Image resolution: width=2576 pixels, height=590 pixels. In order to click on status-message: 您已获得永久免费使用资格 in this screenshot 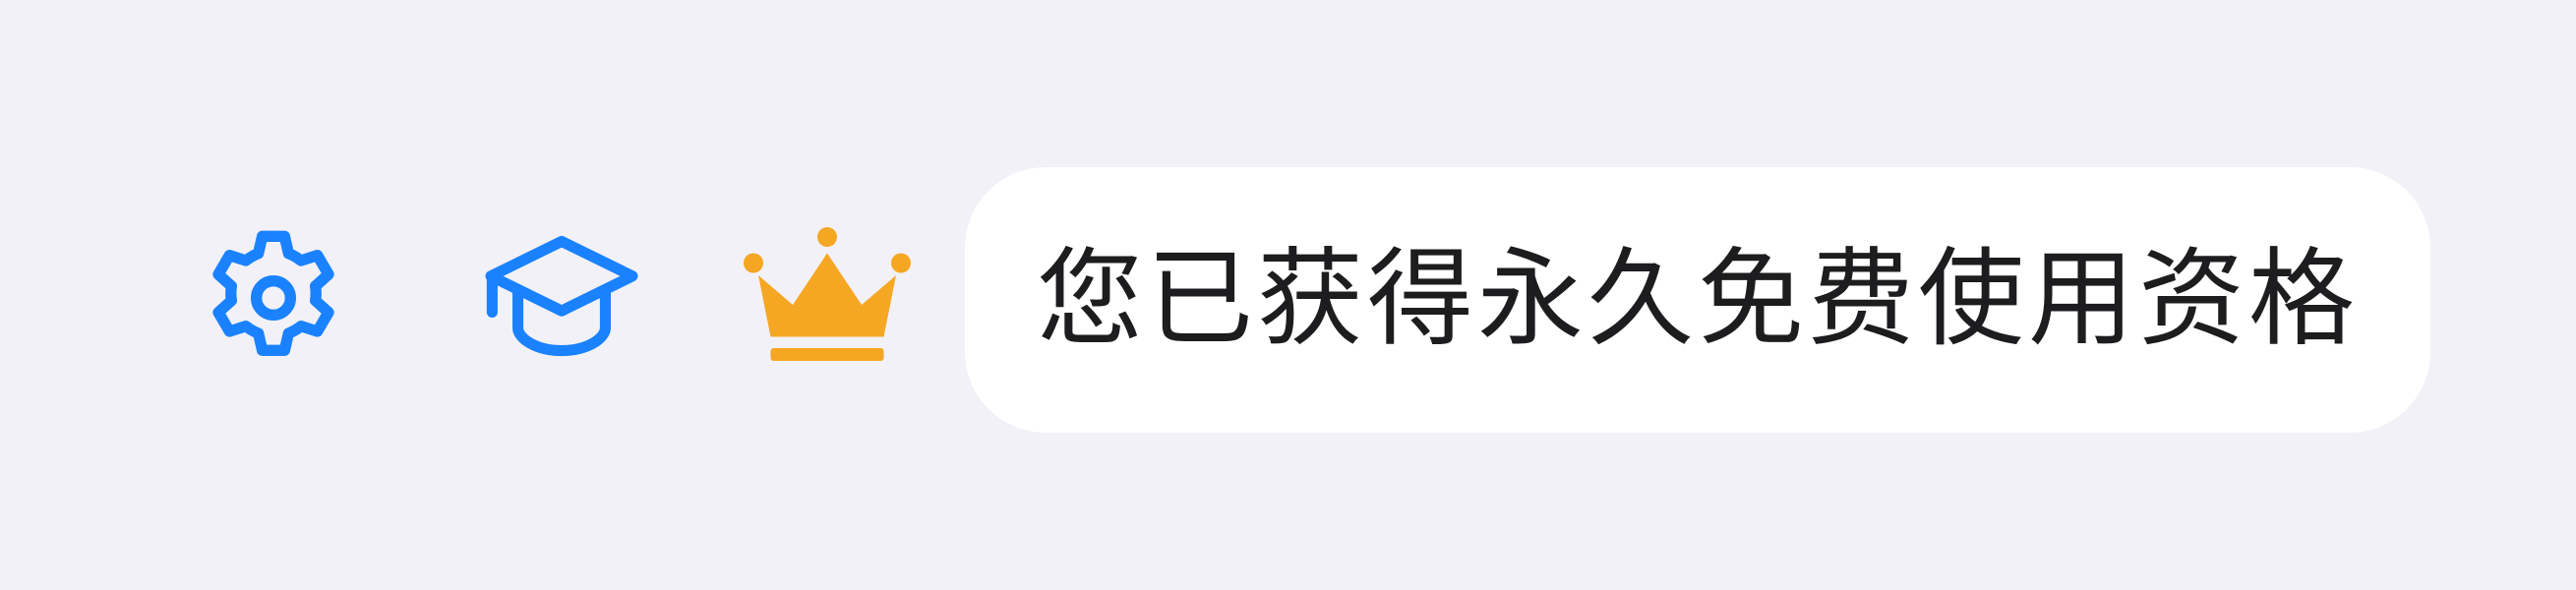, I will do `click(1697, 299)`.